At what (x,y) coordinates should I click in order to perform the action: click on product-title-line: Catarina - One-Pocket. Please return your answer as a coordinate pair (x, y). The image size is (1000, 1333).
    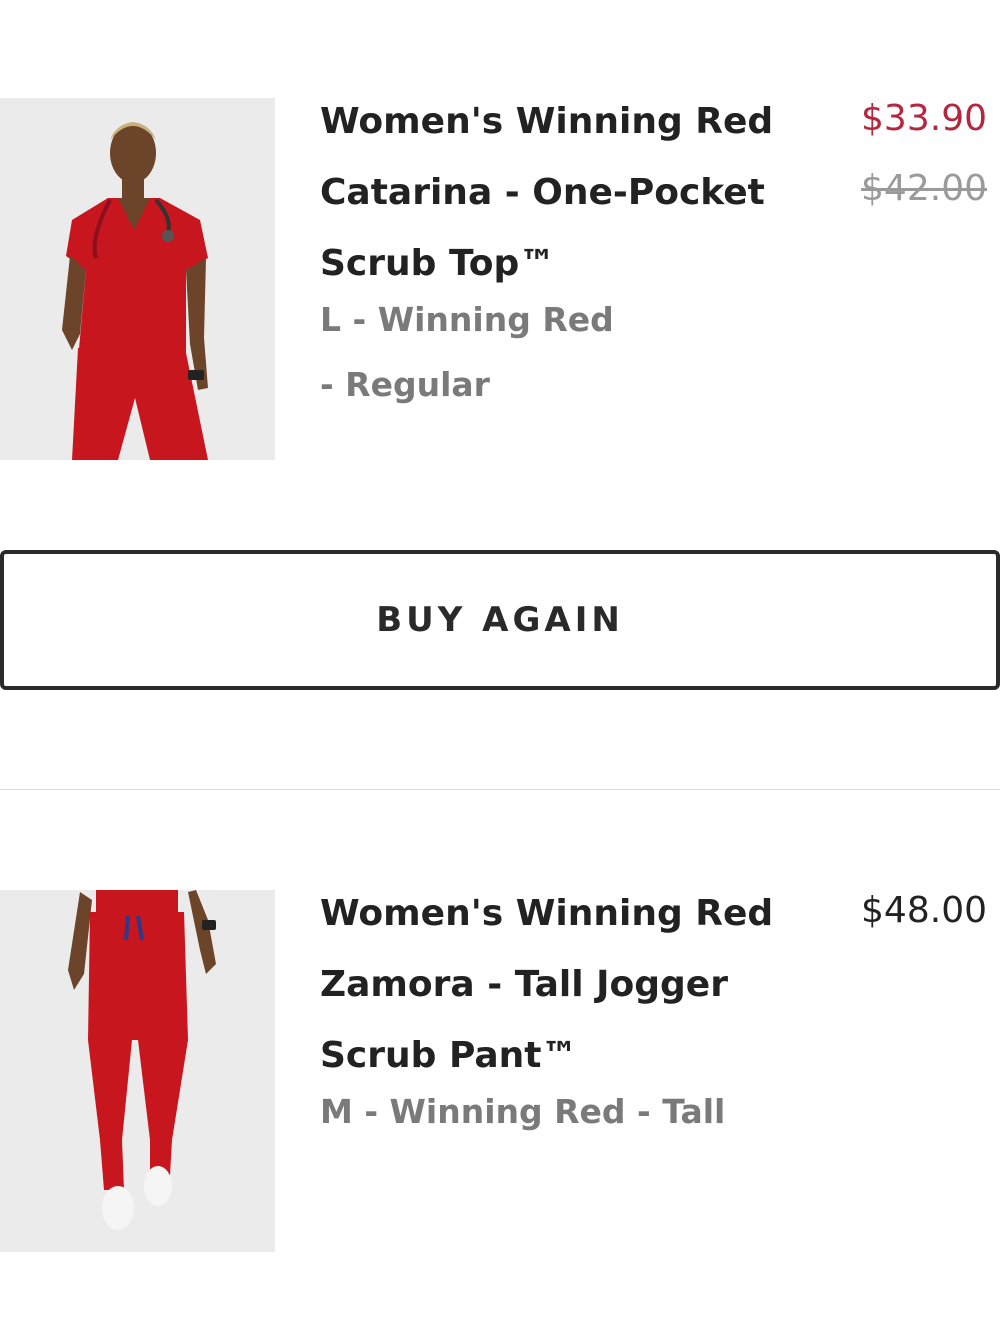
    Looking at the image, I should click on (542, 192).